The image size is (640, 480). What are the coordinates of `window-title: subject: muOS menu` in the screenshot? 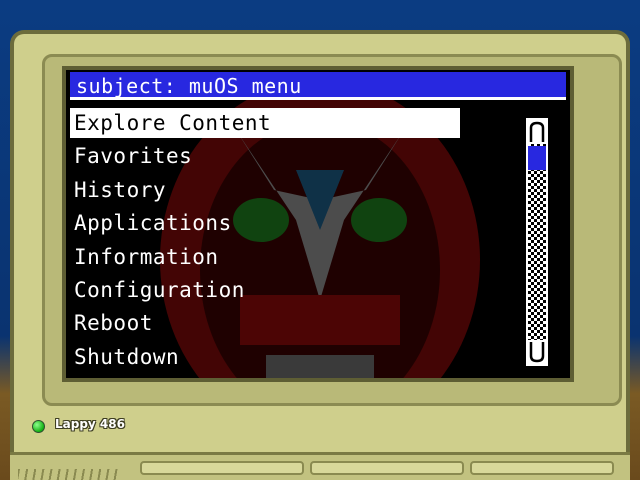 It's located at (189, 86).